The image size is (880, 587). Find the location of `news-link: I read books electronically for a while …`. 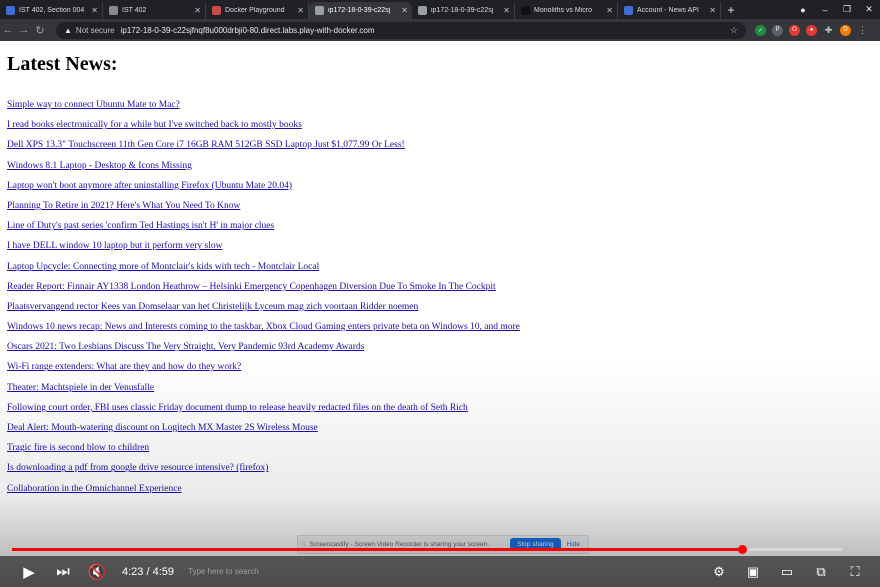

news-link: I read books electronically for a while … is located at coordinates (154, 125).